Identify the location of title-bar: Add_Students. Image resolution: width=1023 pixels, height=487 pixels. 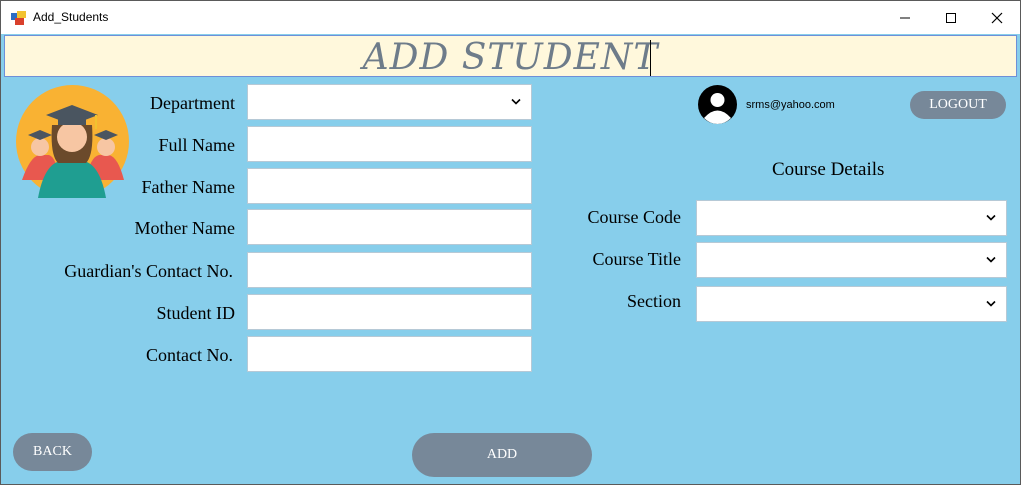
(510, 17).